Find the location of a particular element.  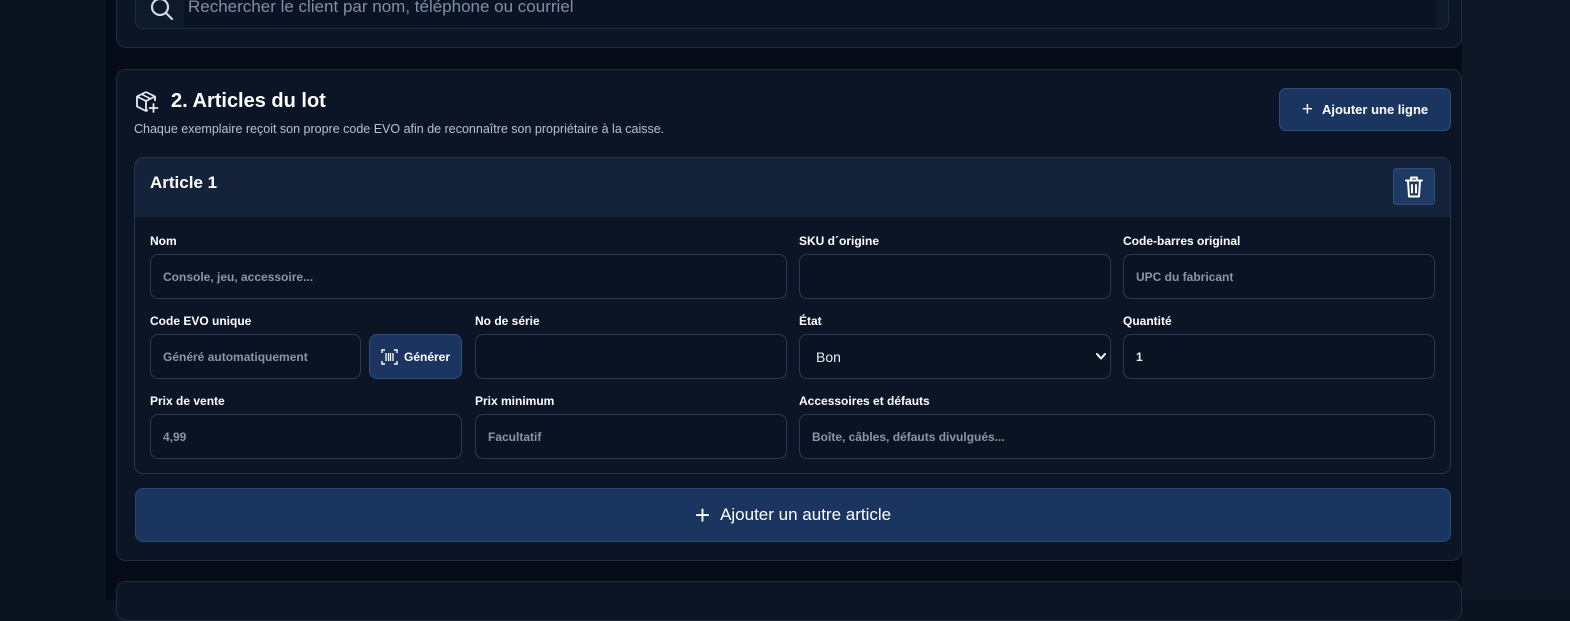

add-article-button: + Ajouter un autre article is located at coordinates (793, 515).